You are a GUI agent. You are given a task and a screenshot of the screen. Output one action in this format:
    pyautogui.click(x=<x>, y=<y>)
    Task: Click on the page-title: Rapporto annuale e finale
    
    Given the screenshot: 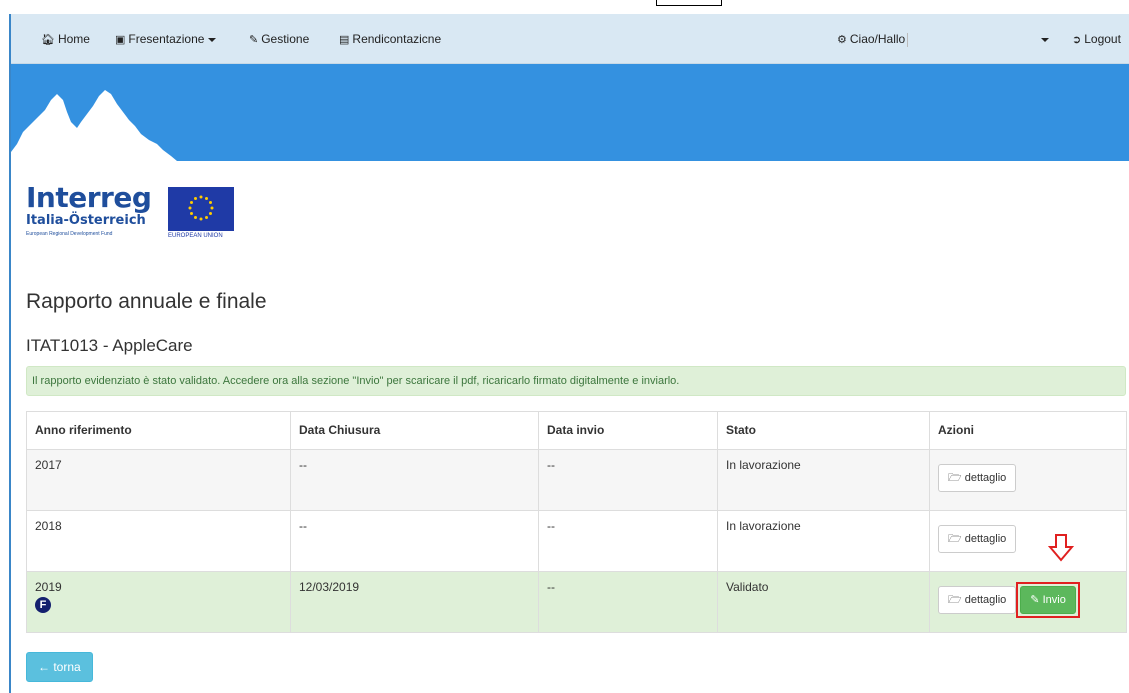 What is the action you would take?
    pyautogui.click(x=146, y=301)
    